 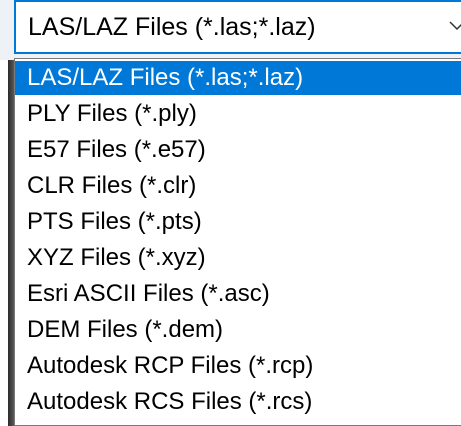 What do you see at coordinates (238, 78) in the screenshot?
I see `list-item-las-laz: LAS/LAZ Files (*.las;*.laz)` at bounding box center [238, 78].